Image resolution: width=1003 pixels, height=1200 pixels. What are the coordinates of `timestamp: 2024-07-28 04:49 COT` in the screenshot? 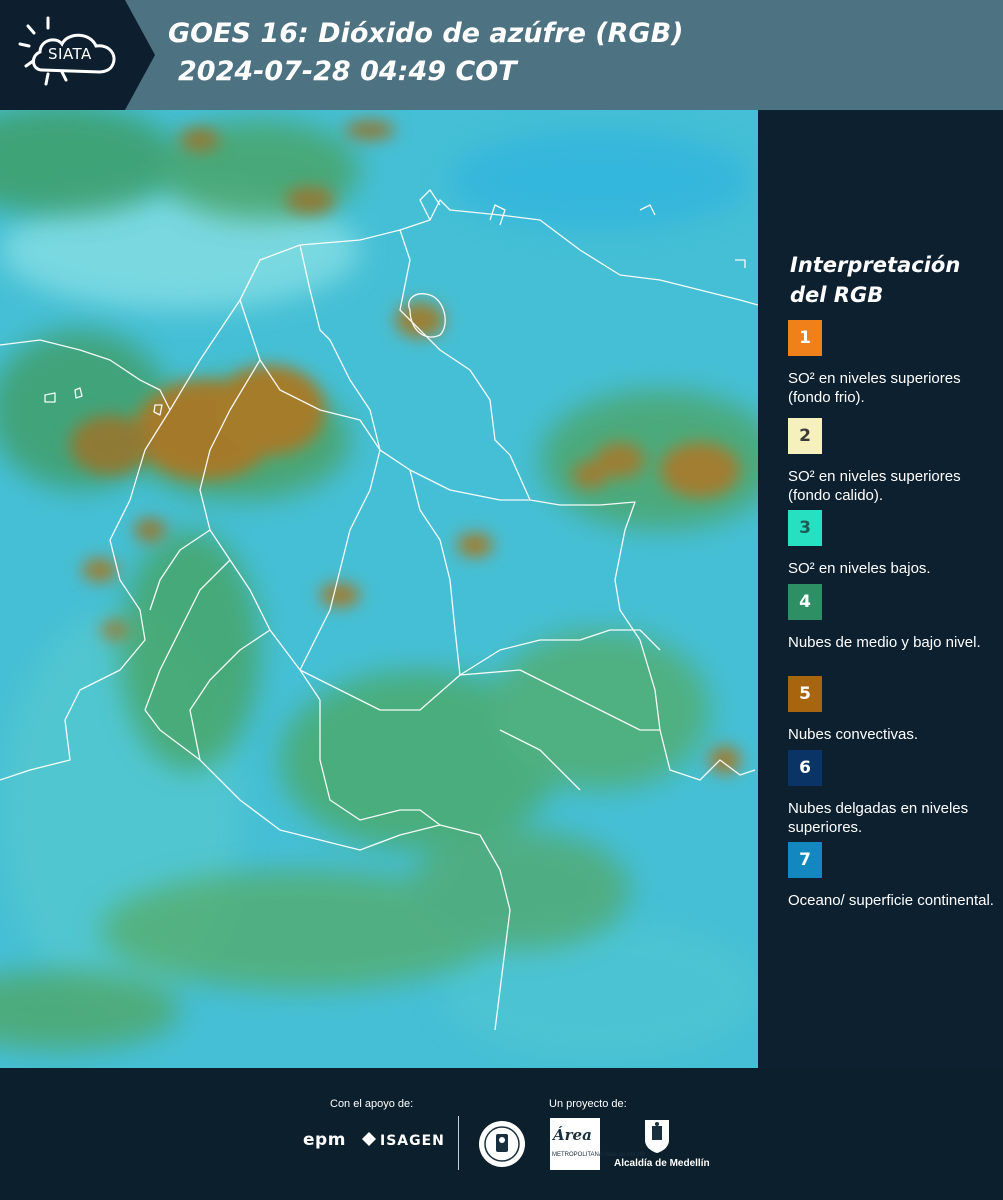 It's located at (347, 71).